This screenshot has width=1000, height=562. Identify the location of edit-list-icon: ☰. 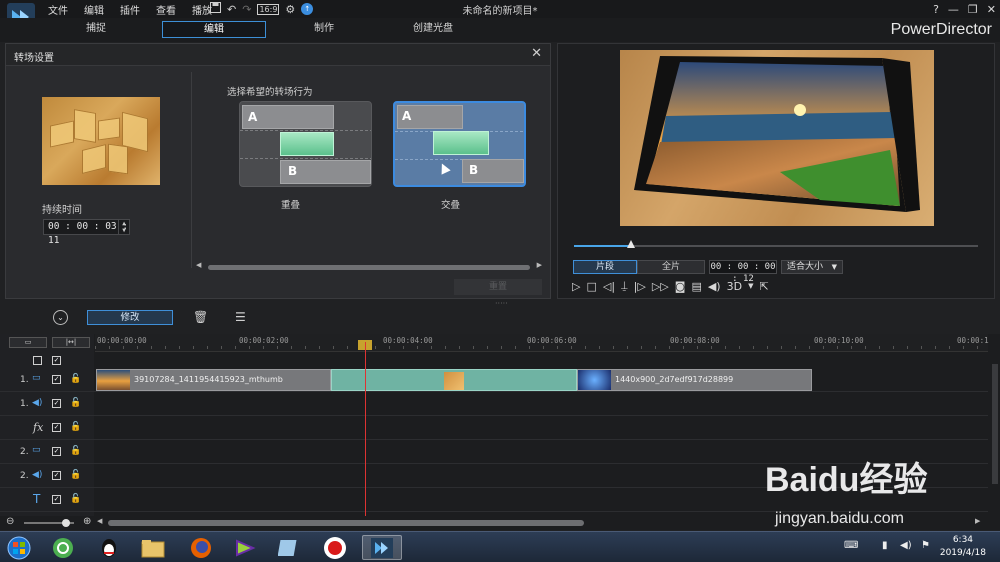
(240, 317).